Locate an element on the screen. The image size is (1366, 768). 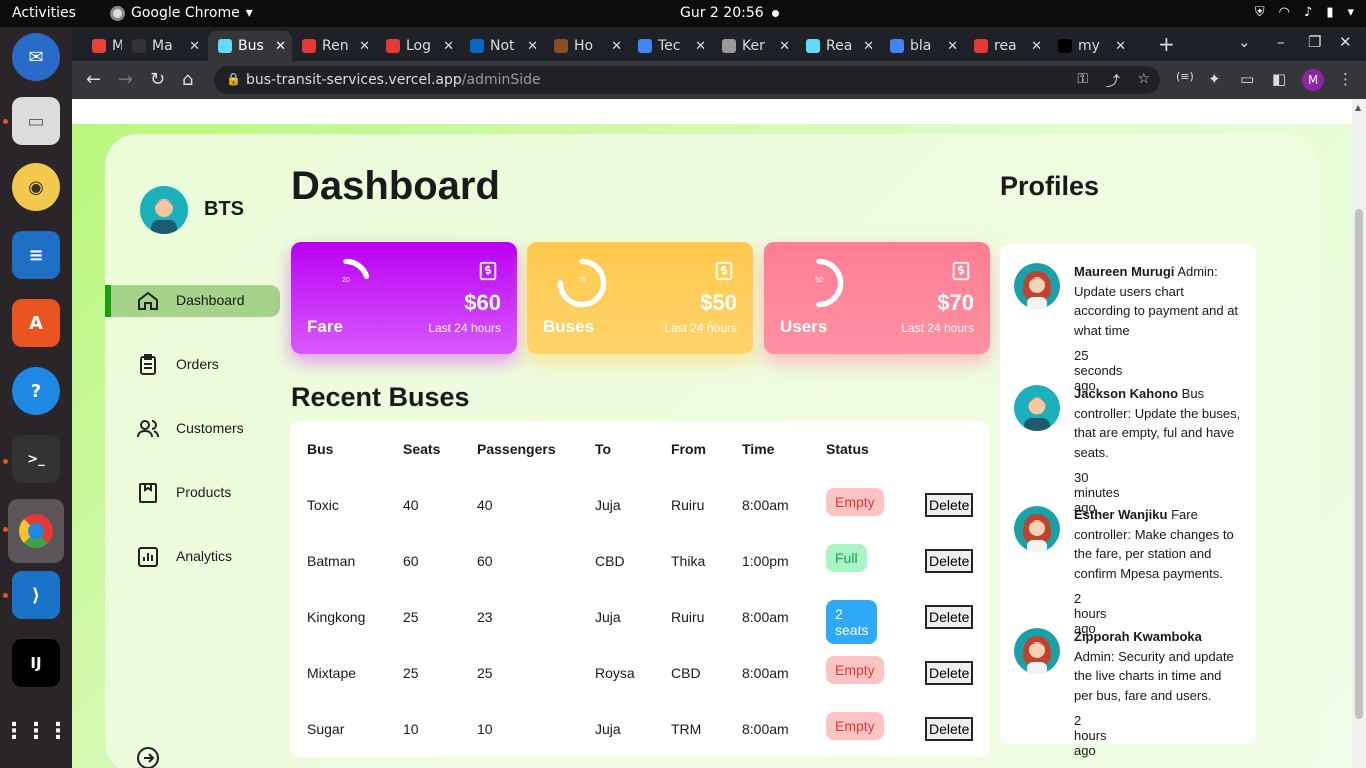
rhythmbox-icon: ◉ is located at coordinates (36, 187).